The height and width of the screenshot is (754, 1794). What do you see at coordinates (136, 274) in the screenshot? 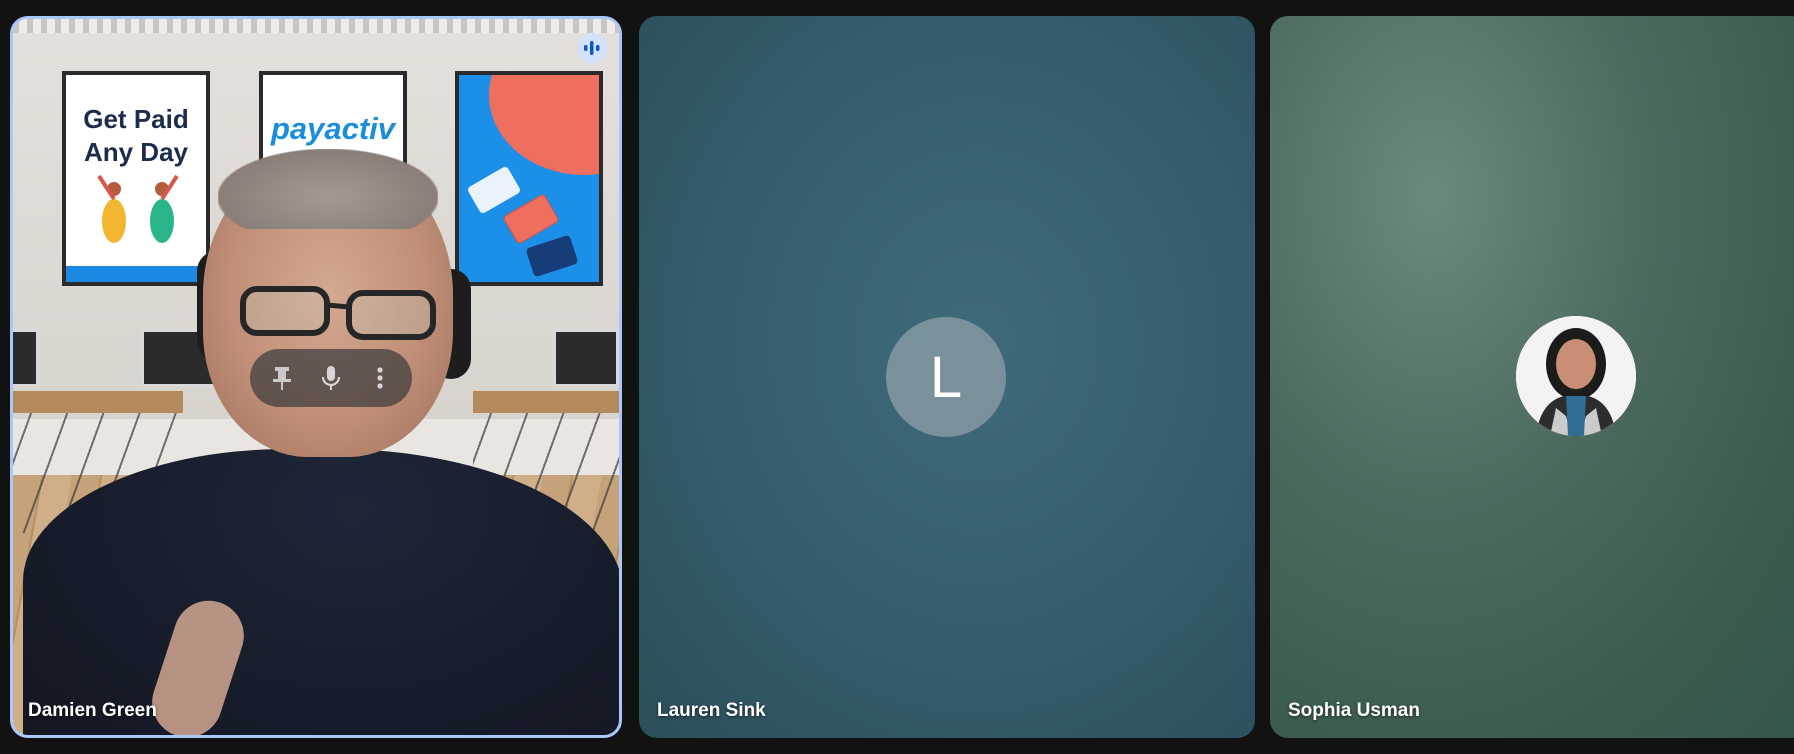
I see `poster-band` at bounding box center [136, 274].